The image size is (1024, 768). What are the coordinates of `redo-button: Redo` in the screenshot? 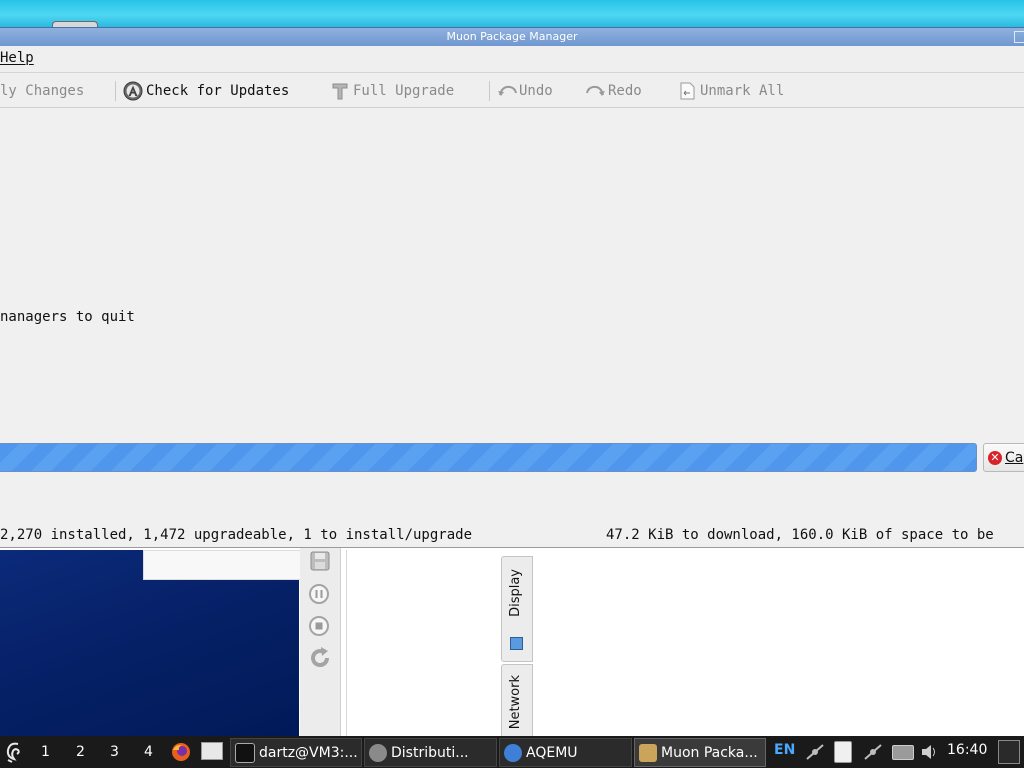 It's located at (613, 91).